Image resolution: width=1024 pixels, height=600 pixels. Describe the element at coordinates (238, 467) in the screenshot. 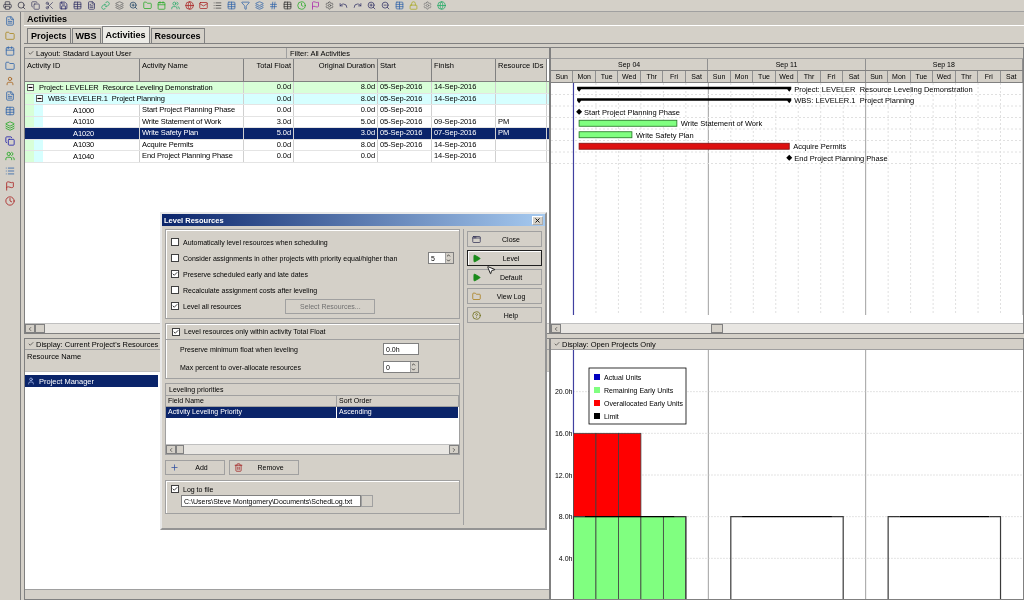

I see `trash-icon` at that location.